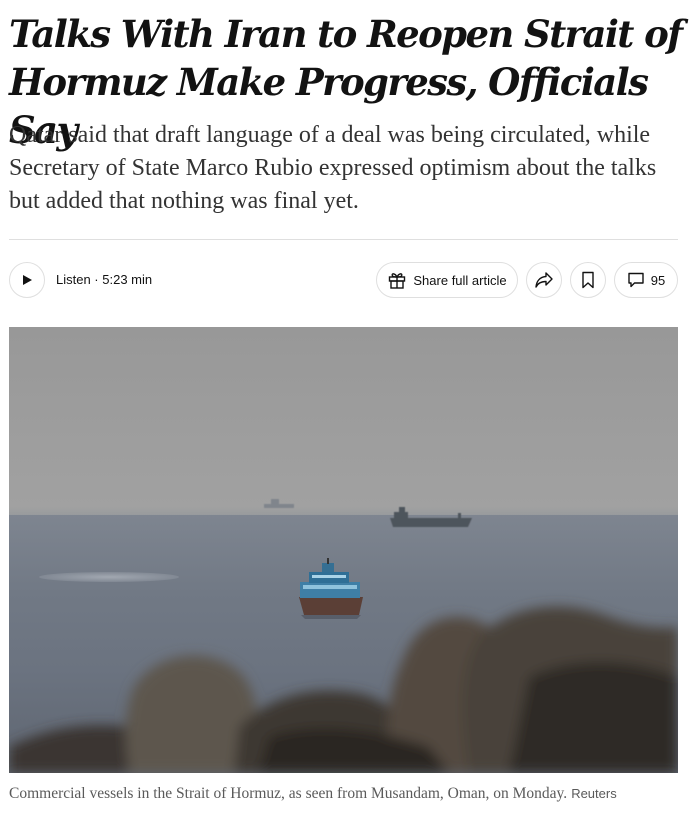 The width and height of the screenshot is (696, 832). I want to click on comments-button: 95, so click(646, 280).